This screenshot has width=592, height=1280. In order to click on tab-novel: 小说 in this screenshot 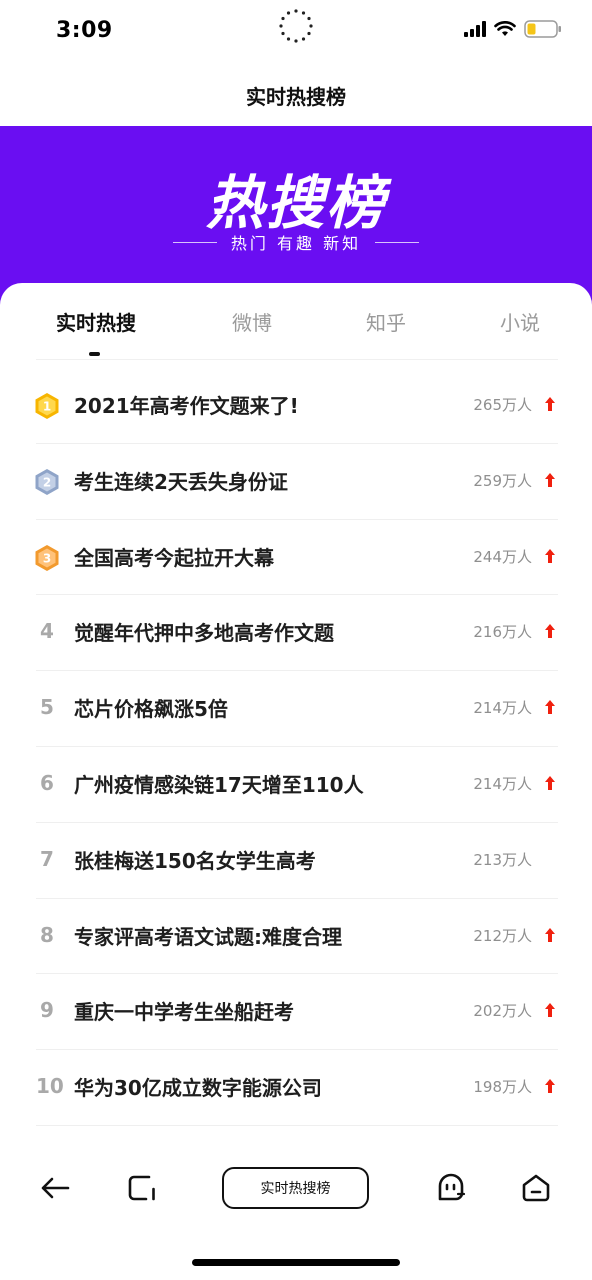, I will do `click(520, 321)`.